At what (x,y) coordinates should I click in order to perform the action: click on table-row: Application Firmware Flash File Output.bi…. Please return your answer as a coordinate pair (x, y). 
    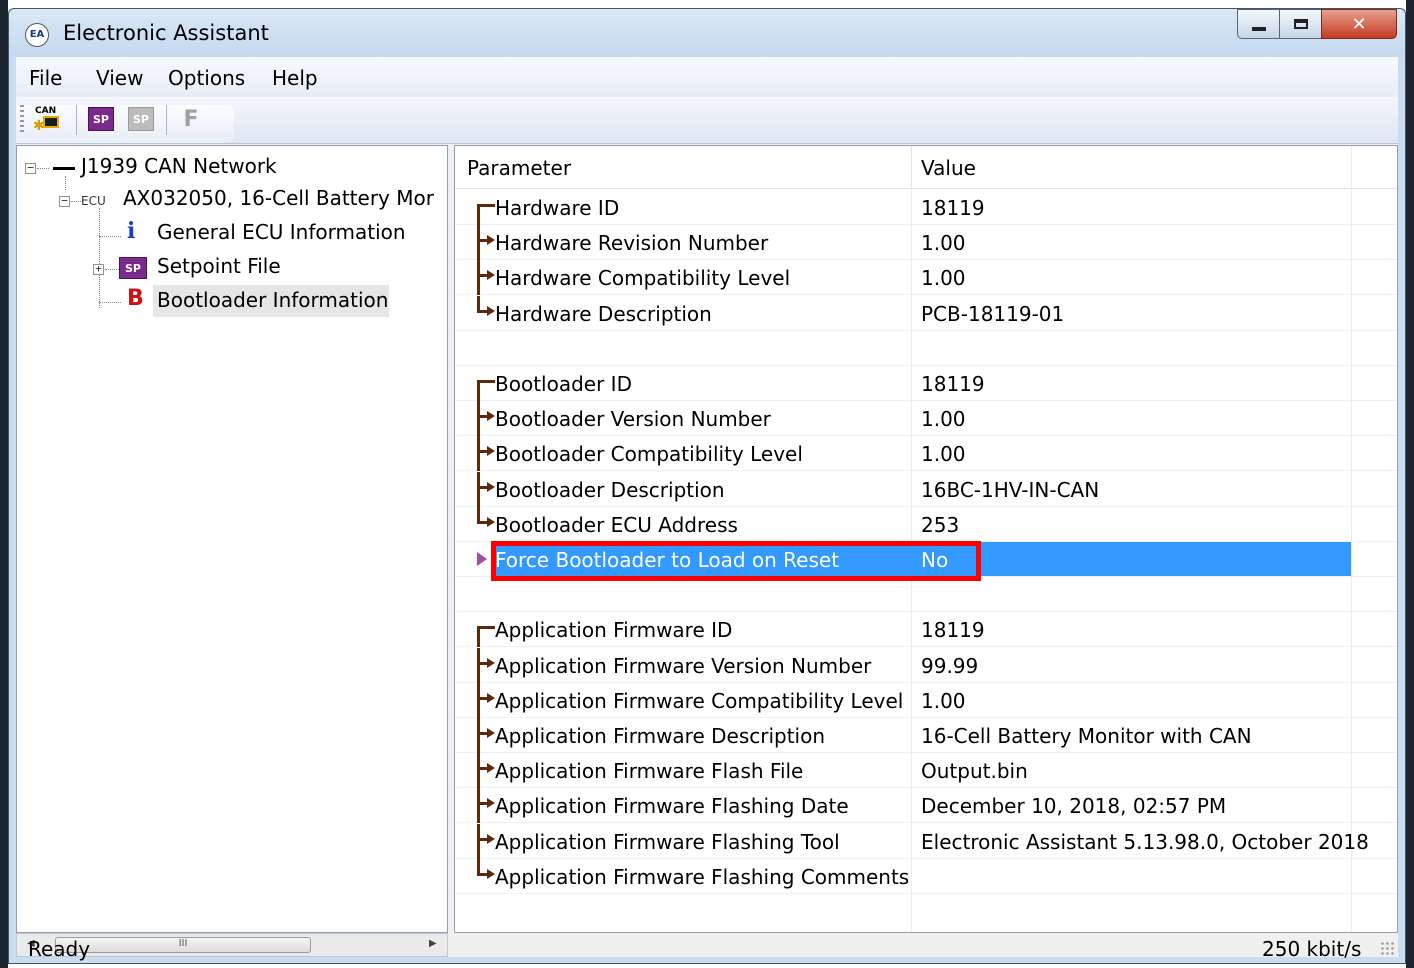
    Looking at the image, I should click on (926, 771).